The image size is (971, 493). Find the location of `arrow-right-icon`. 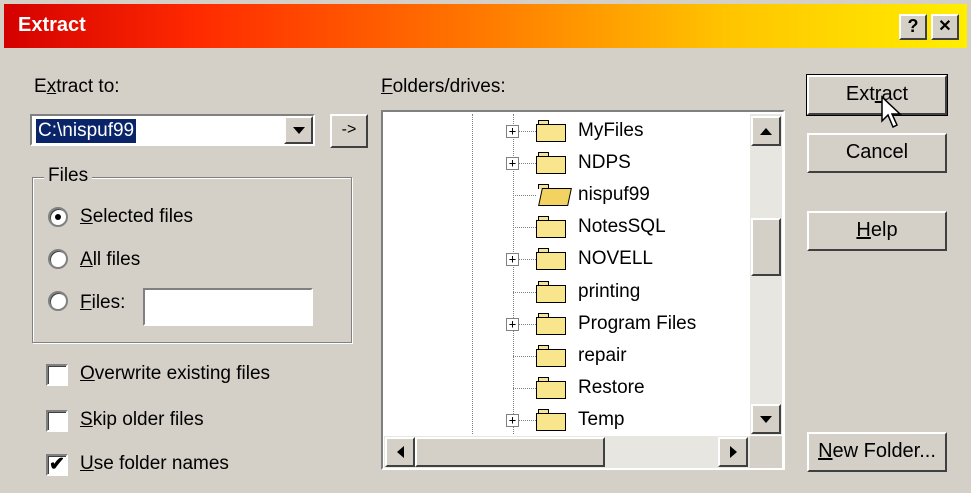

arrow-right-icon is located at coordinates (733, 452).